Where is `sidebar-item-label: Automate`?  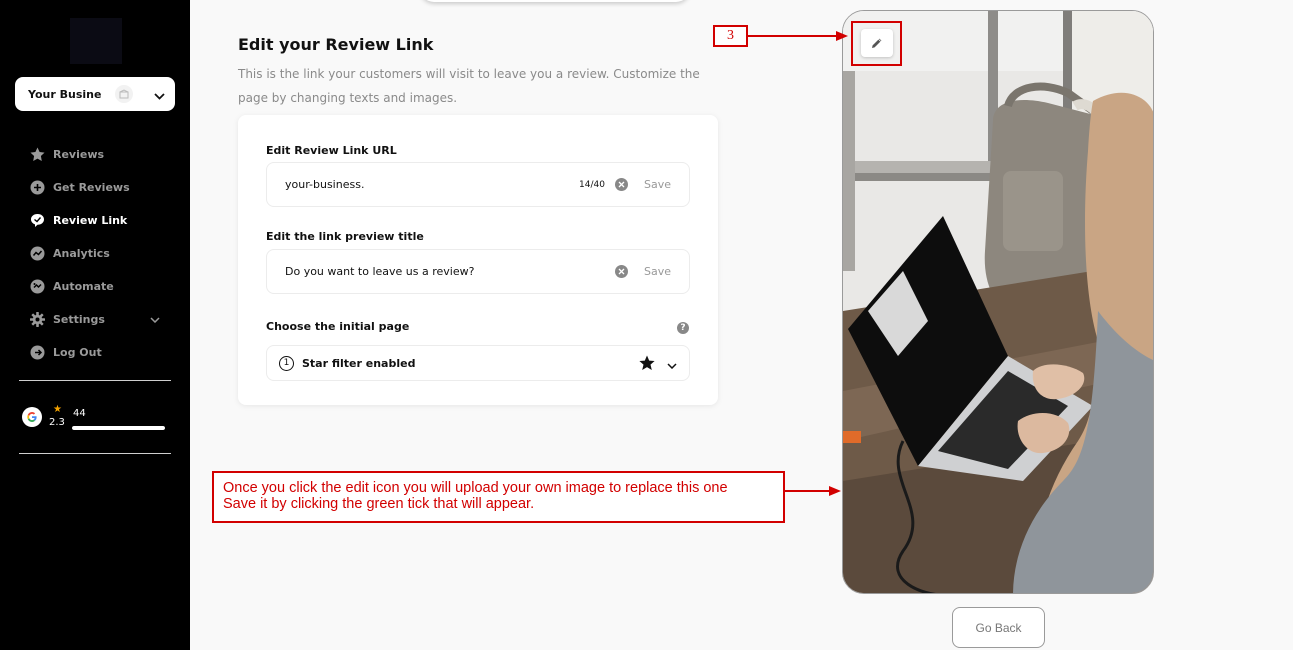 sidebar-item-label: Automate is located at coordinates (83, 286).